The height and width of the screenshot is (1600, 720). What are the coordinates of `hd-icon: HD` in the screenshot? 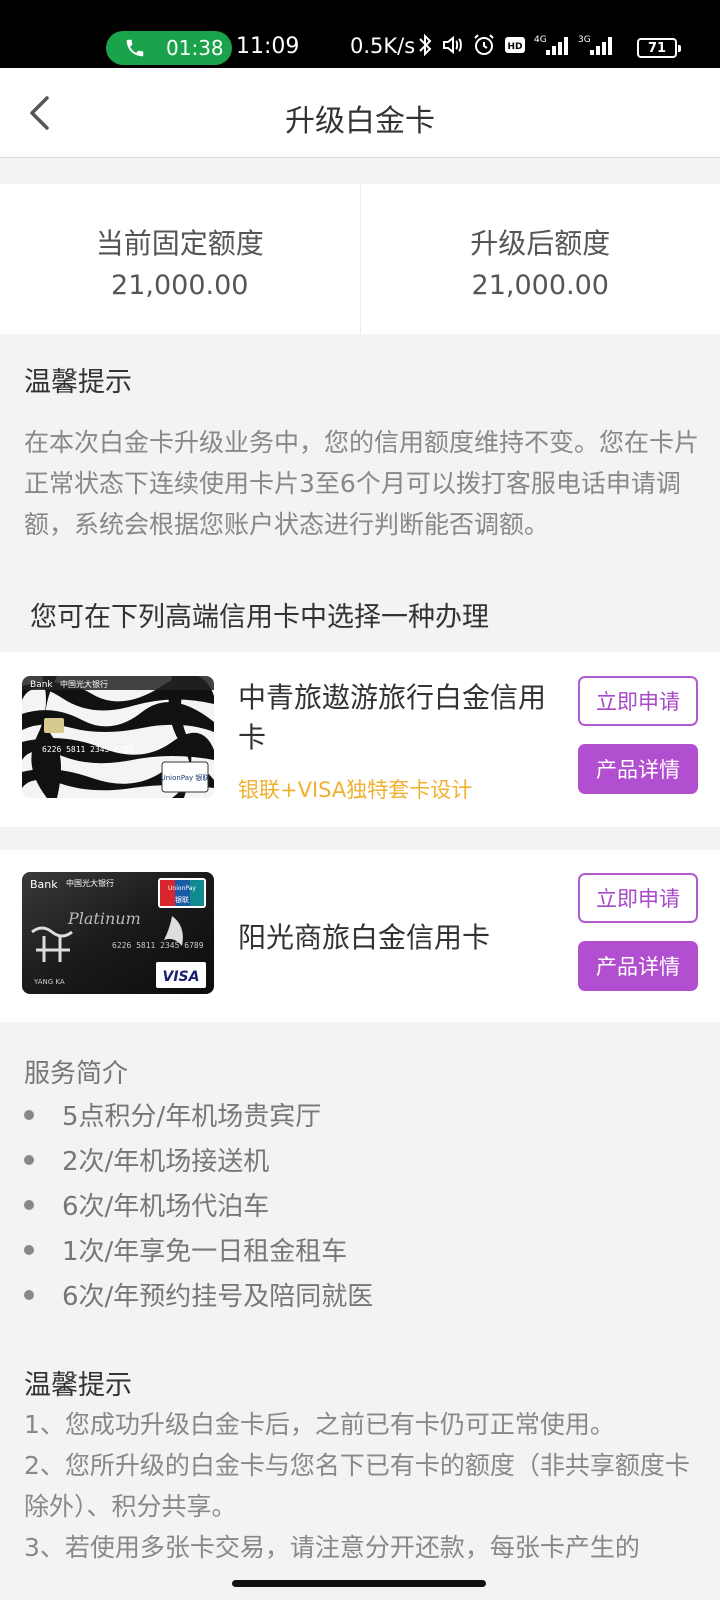 It's located at (515, 45).